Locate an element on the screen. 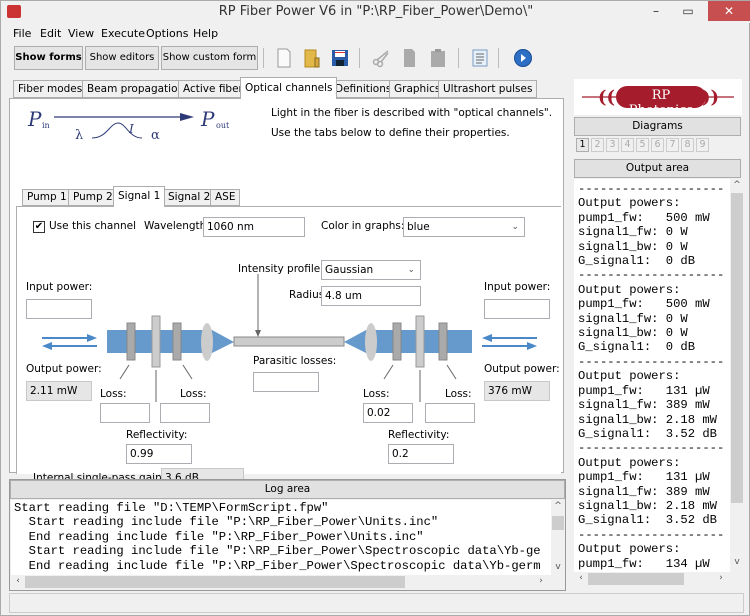 The width and height of the screenshot is (750, 616). output-line: pump1_fw: 500 mW is located at coordinates (644, 304).